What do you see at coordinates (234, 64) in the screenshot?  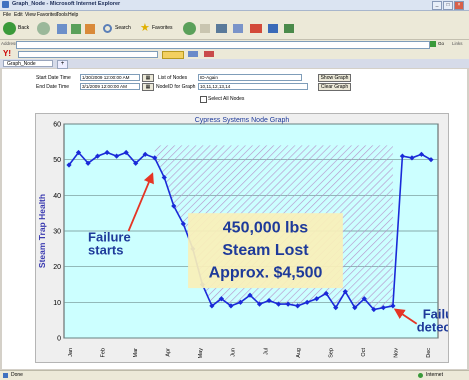 I see `tab-bar: Graph_Node +` at bounding box center [234, 64].